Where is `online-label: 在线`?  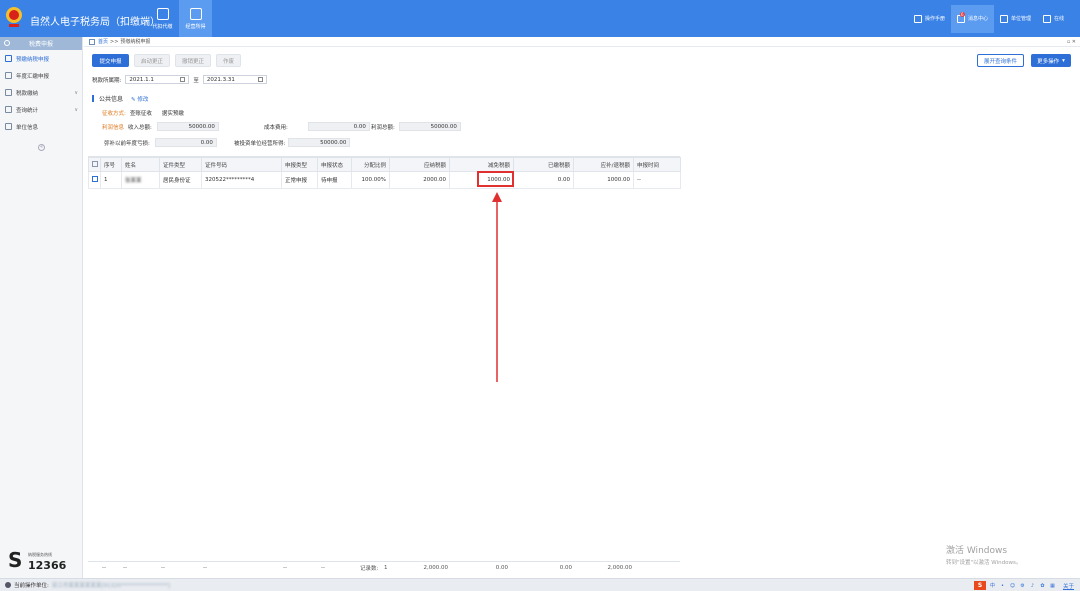
online-label: 在线 is located at coordinates (1058, 19).